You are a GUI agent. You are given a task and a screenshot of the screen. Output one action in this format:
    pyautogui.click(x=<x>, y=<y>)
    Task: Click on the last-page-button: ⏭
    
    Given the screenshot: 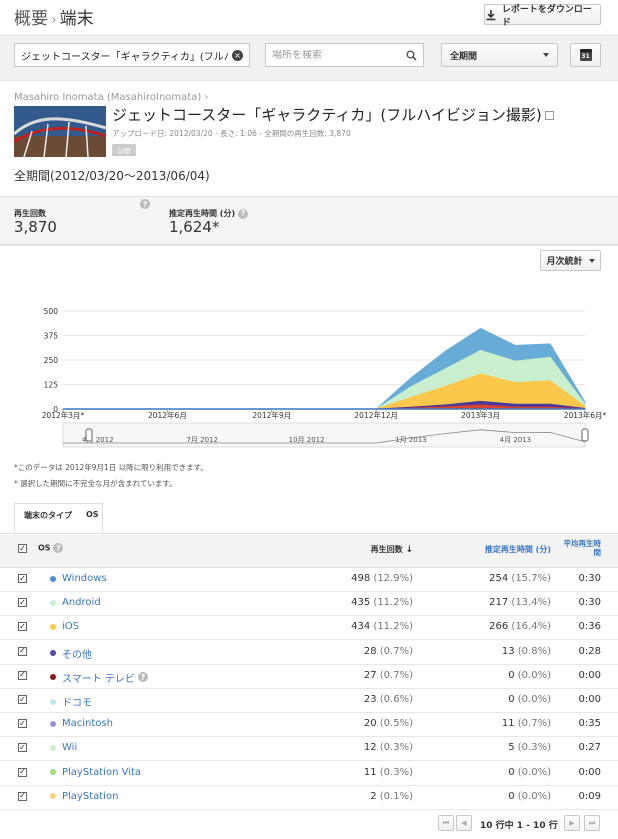 What is the action you would take?
    pyautogui.click(x=592, y=823)
    